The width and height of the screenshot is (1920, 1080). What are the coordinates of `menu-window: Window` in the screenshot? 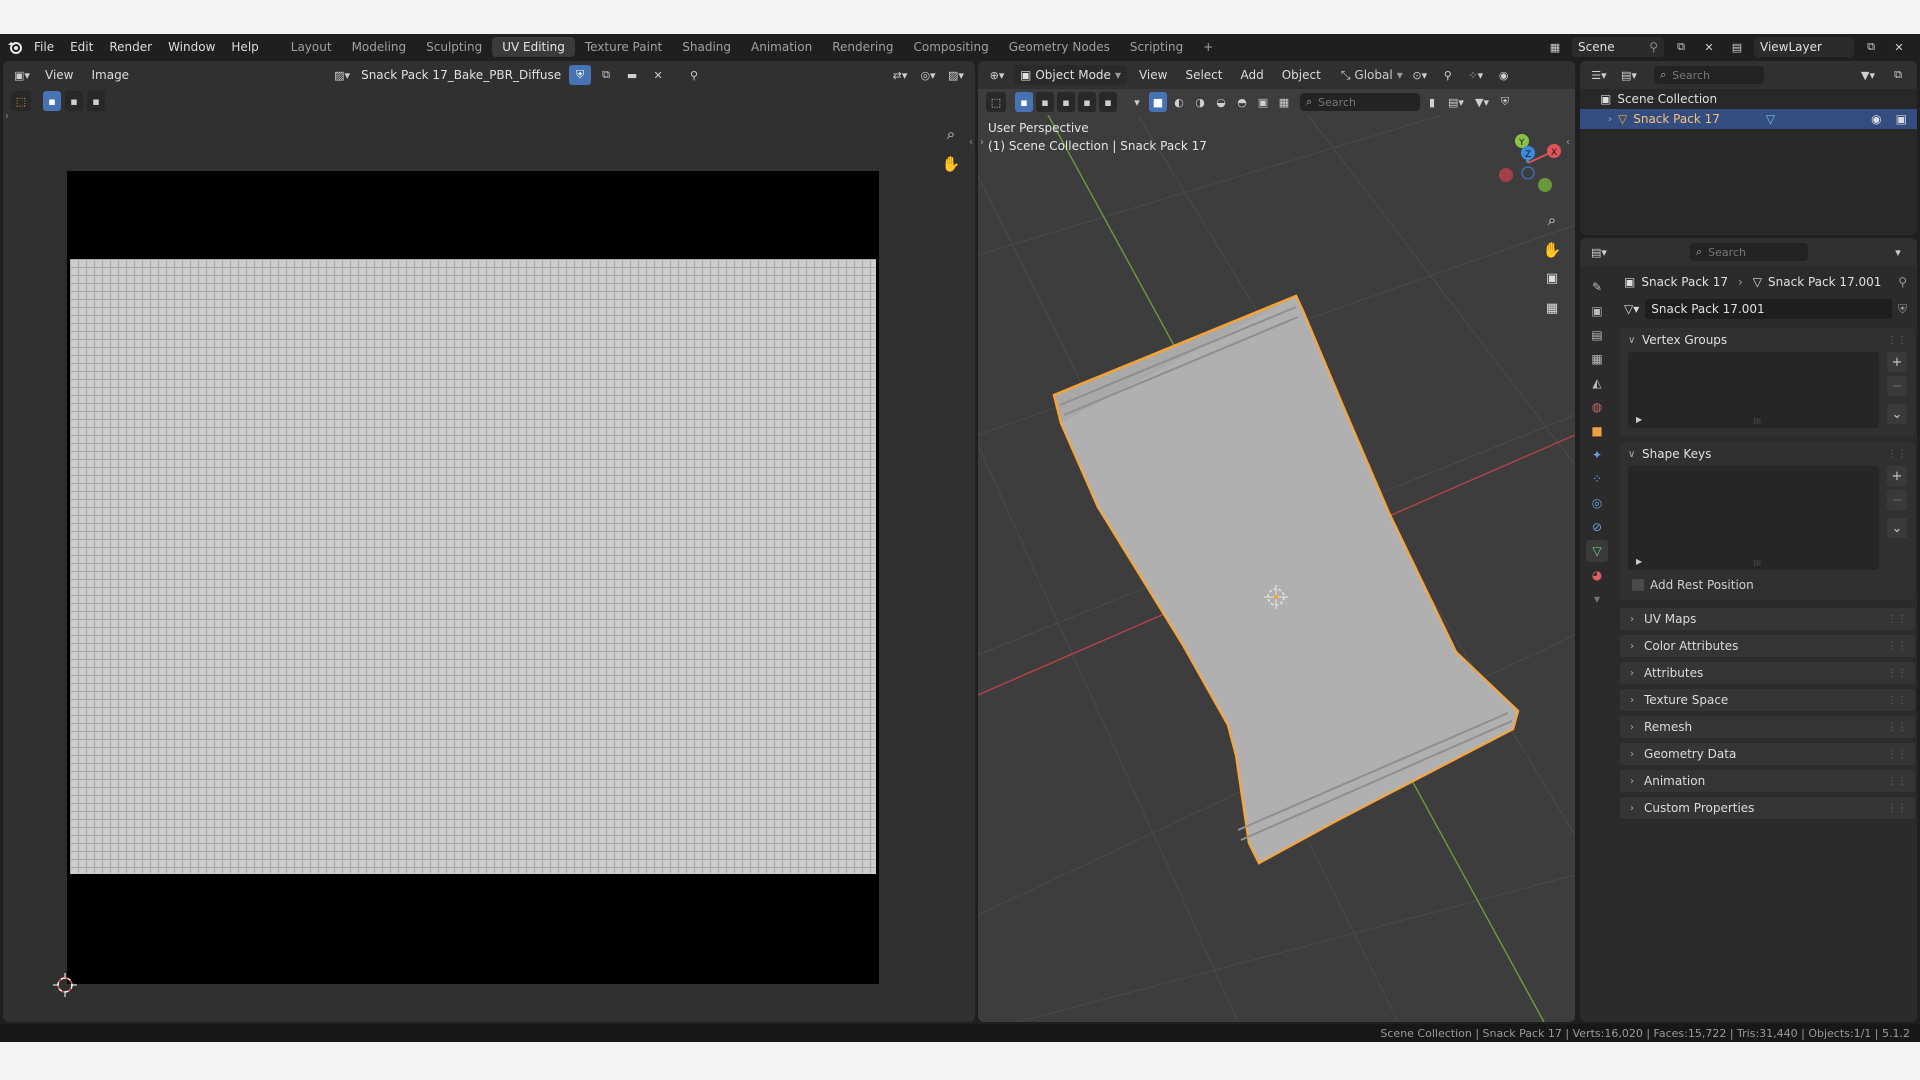 It's located at (191, 47).